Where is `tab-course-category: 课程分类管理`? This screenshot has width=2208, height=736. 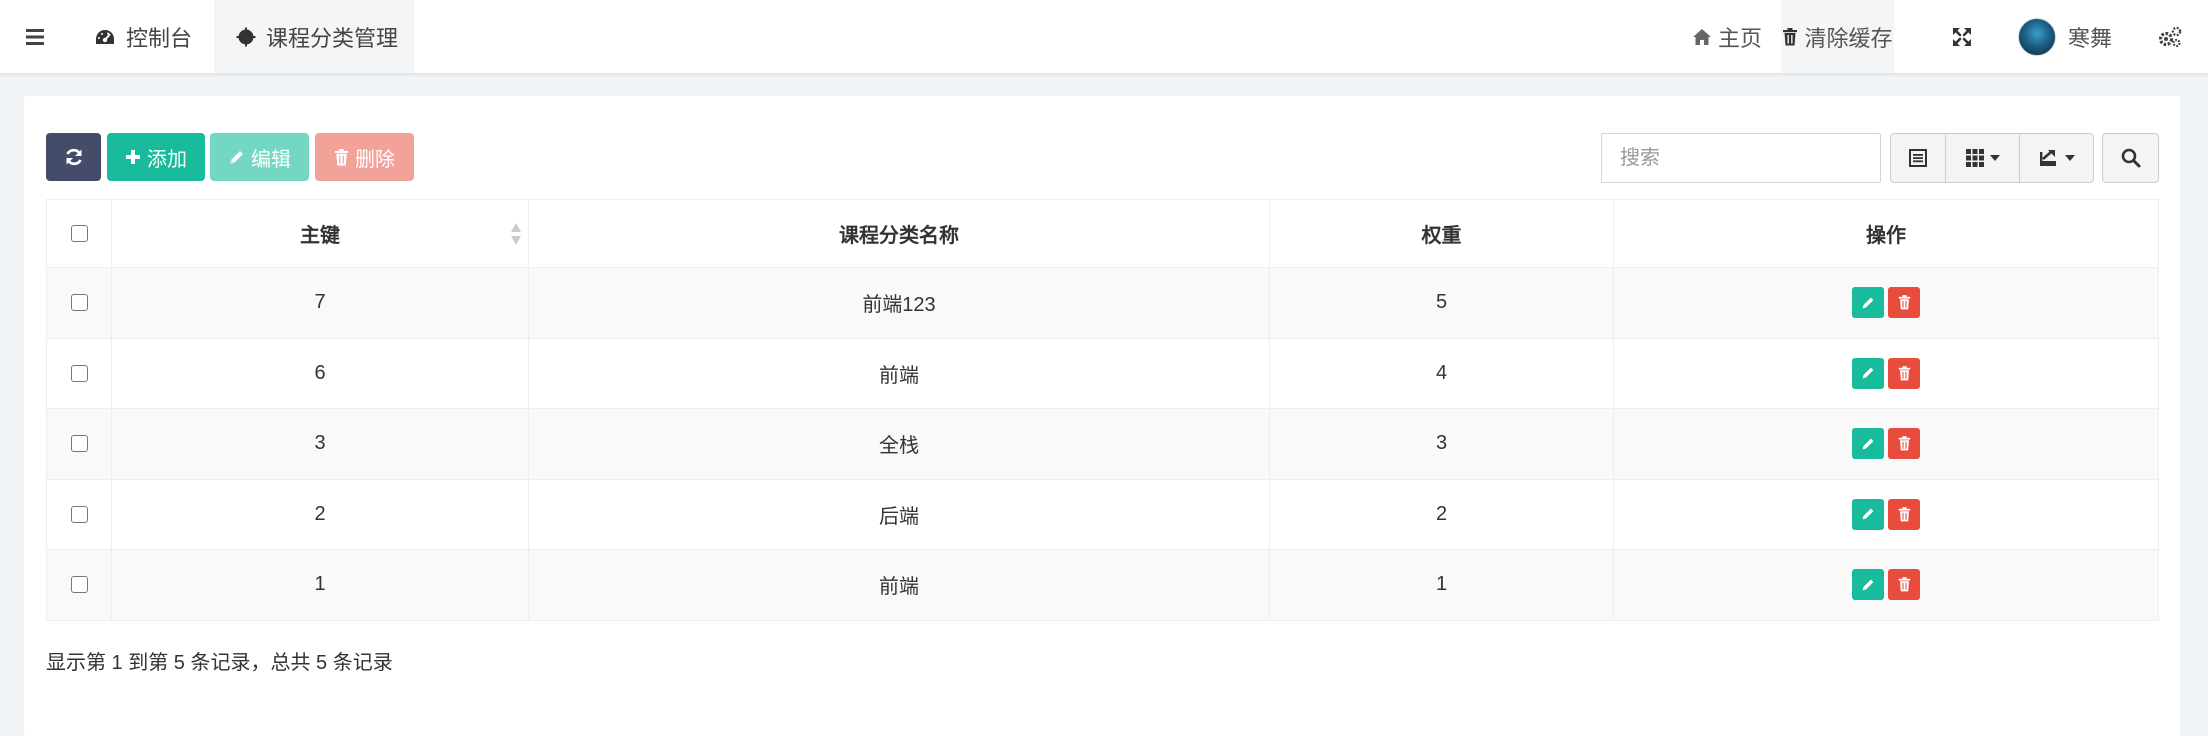
tab-course-category: 课程分类管理 is located at coordinates (314, 36).